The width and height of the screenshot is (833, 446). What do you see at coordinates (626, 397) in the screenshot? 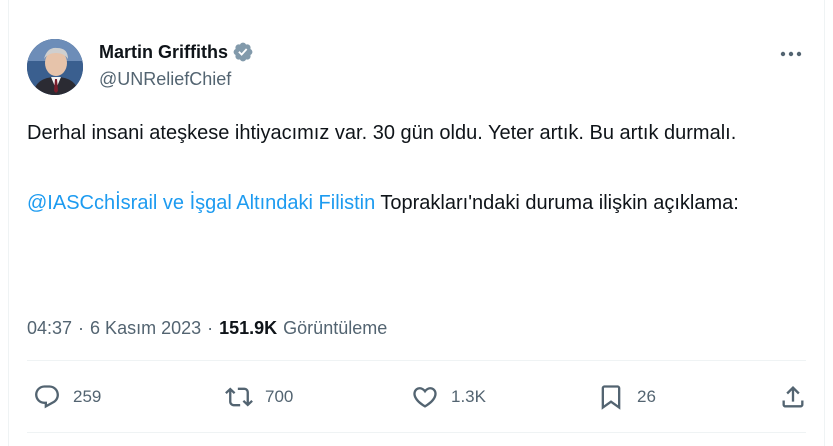
I see `bookmark-button: 26` at bounding box center [626, 397].